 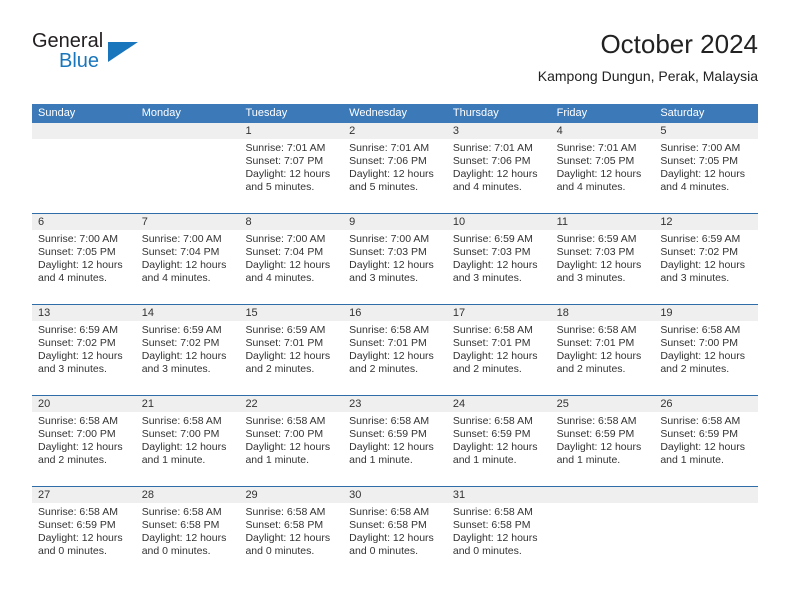 I want to click on weekday-header-sunday: Sunday, so click(x=57, y=113).